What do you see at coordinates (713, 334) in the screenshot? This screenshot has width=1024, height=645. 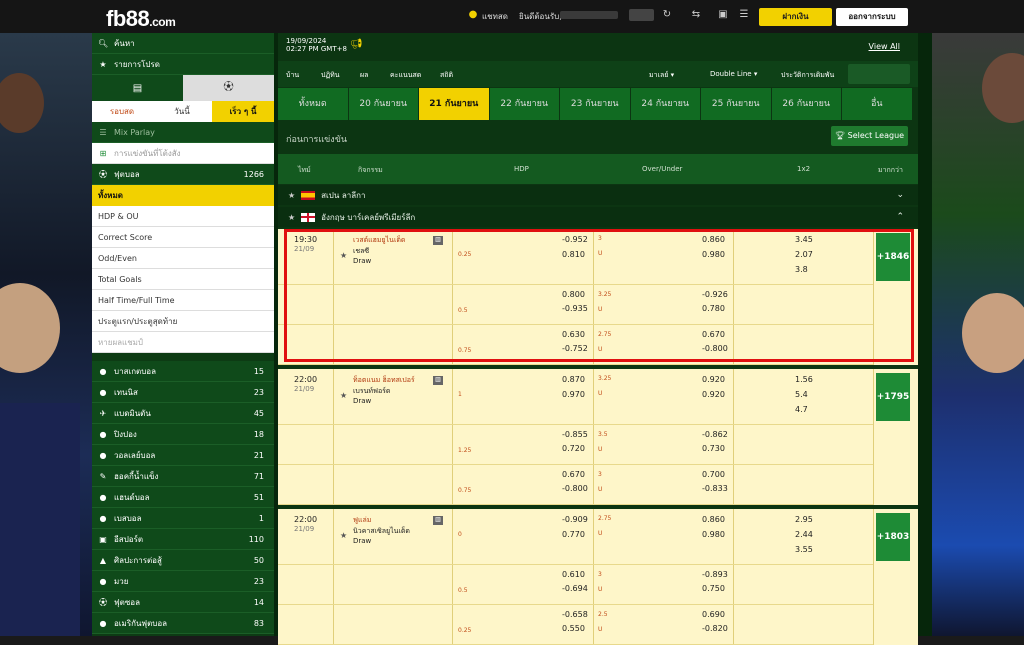 I see `over-odds: 0.670` at bounding box center [713, 334].